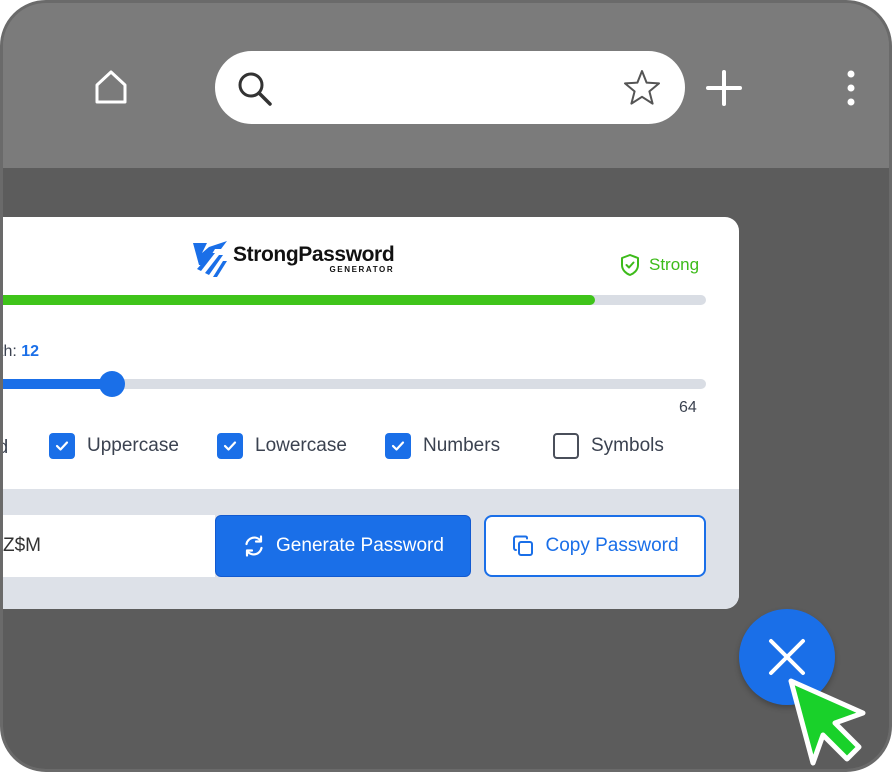 The height and width of the screenshot is (772, 892). I want to click on length-max-label: 64, so click(688, 407).